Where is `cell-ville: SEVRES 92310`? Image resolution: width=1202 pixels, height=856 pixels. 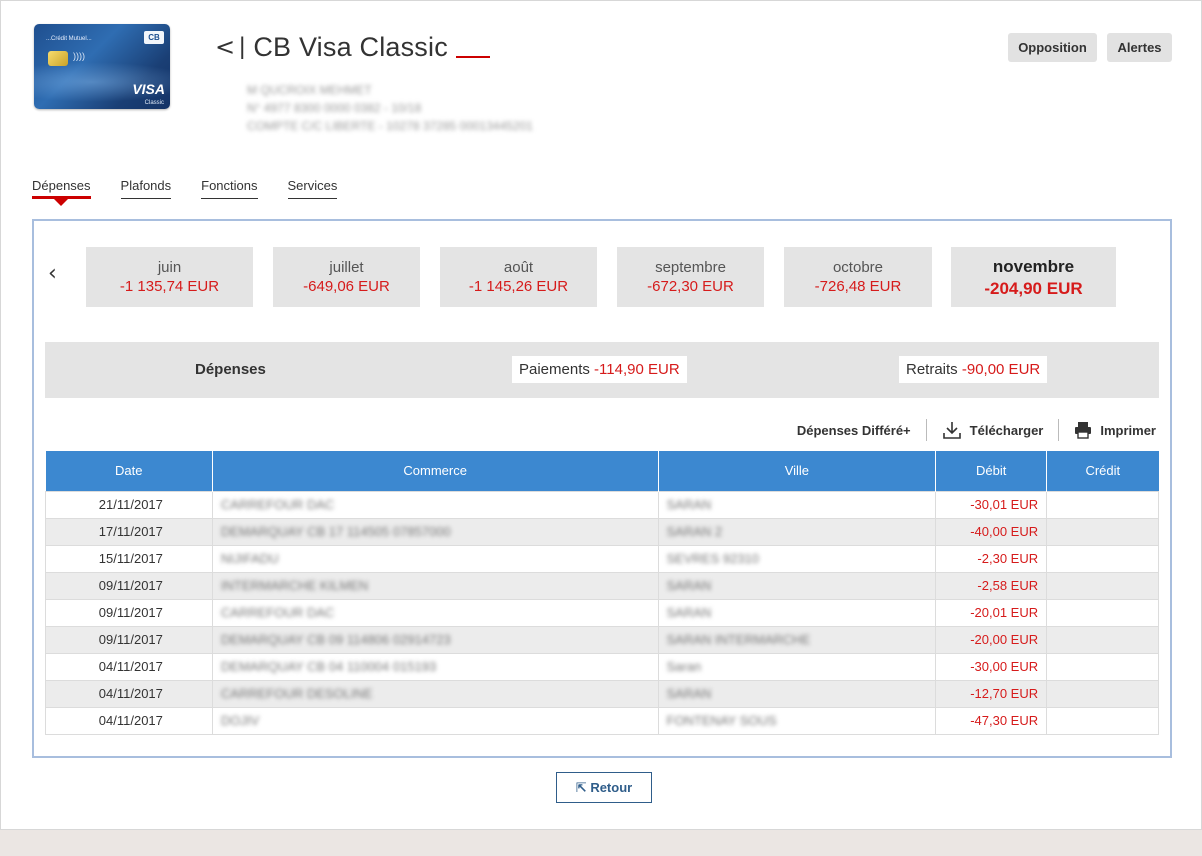 cell-ville: SEVRES 92310 is located at coordinates (797, 558).